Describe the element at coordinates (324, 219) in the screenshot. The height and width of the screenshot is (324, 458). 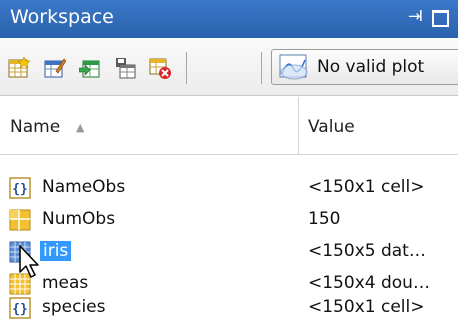
I see `variable-value: 150` at that location.